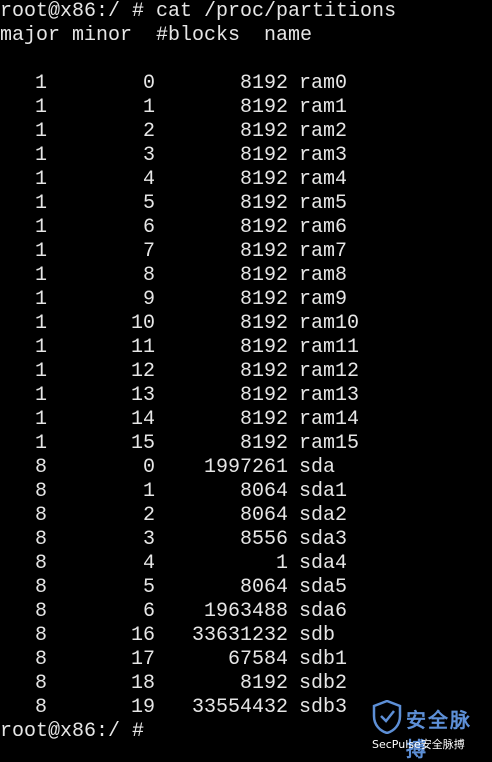  Describe the element at coordinates (148, 275) in the screenshot. I see `partition-minor: 8` at that location.